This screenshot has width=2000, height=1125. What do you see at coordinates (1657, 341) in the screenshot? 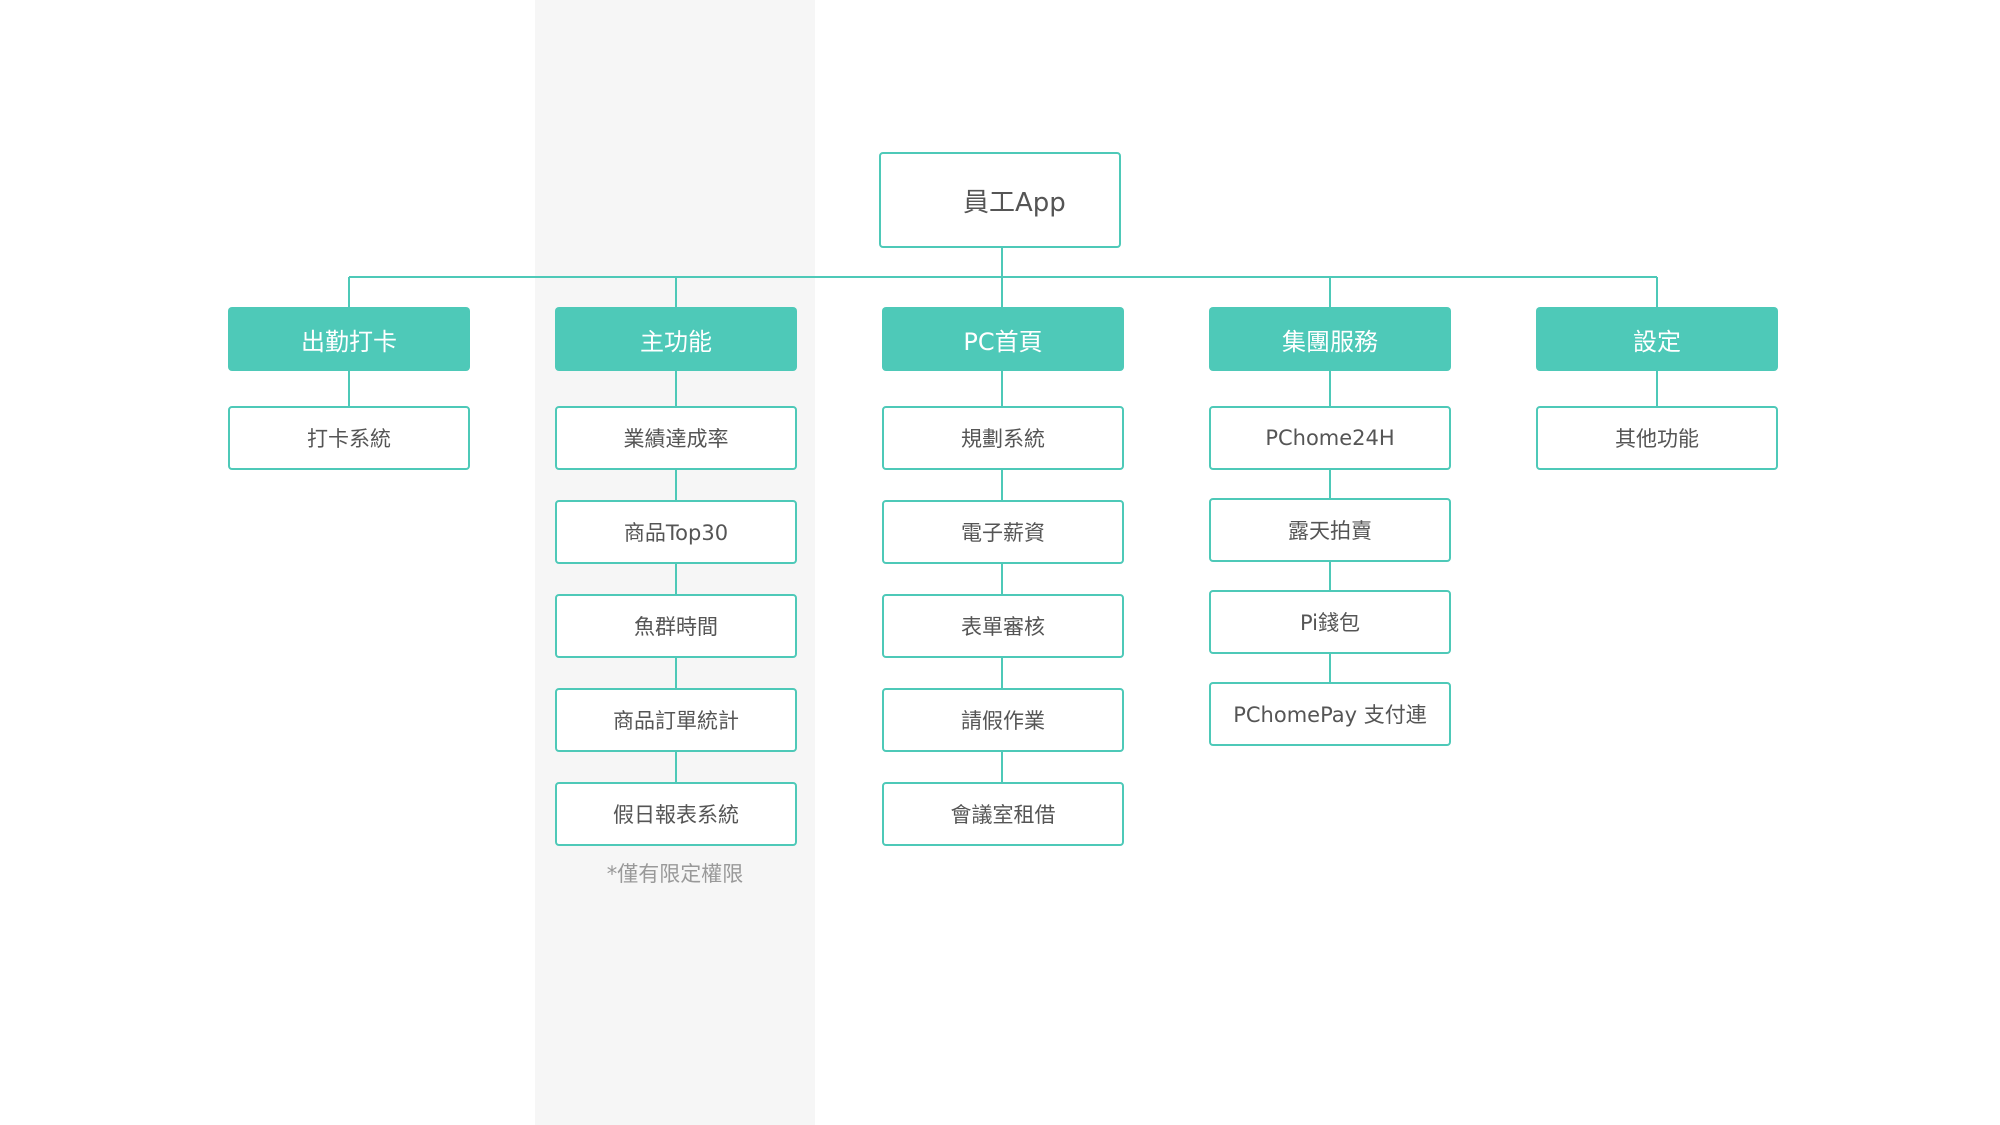
I see `category-label: 設定` at bounding box center [1657, 341].